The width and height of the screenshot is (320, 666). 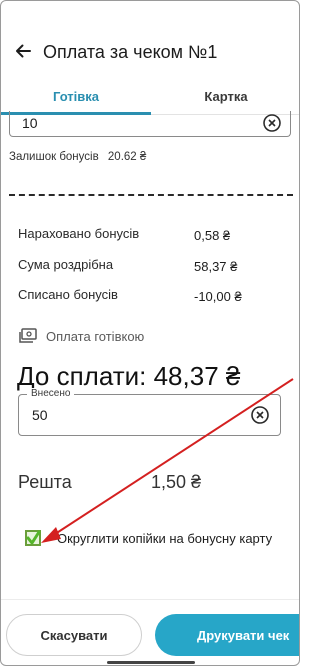 What do you see at coordinates (150, 124) in the screenshot?
I see `bonus-amount-input: 10` at bounding box center [150, 124].